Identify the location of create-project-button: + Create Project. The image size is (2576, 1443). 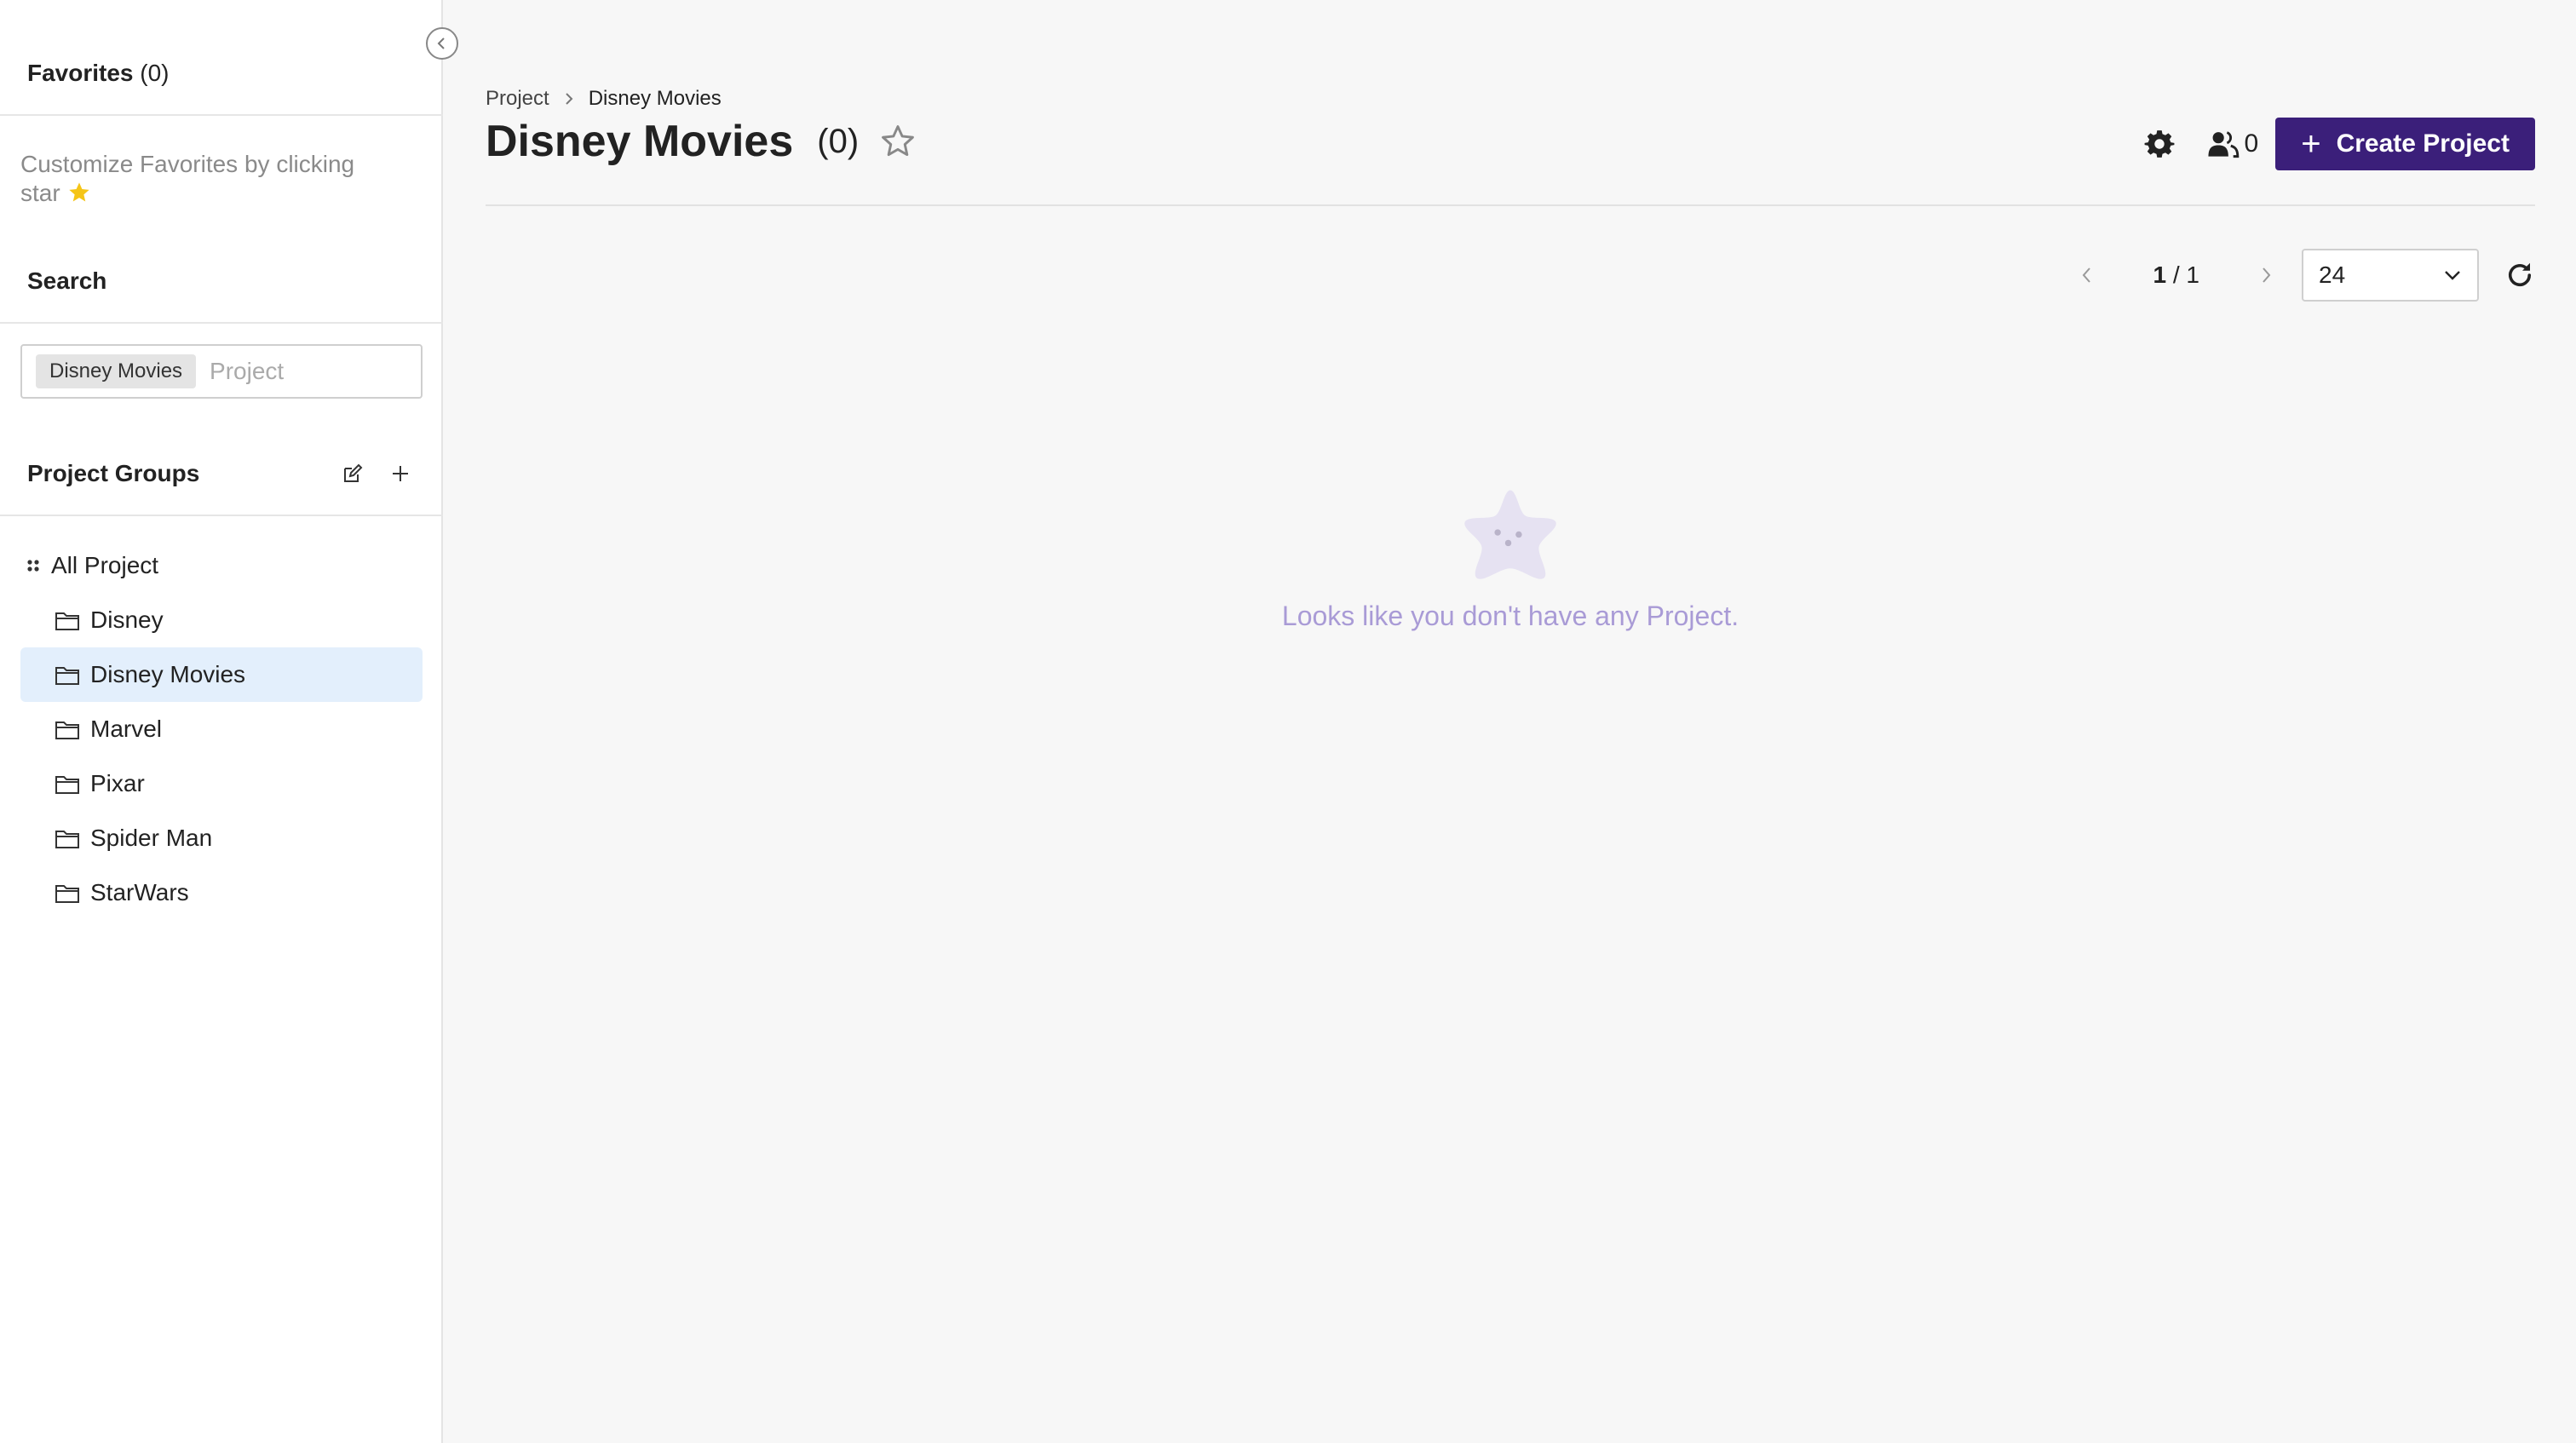
(2405, 144).